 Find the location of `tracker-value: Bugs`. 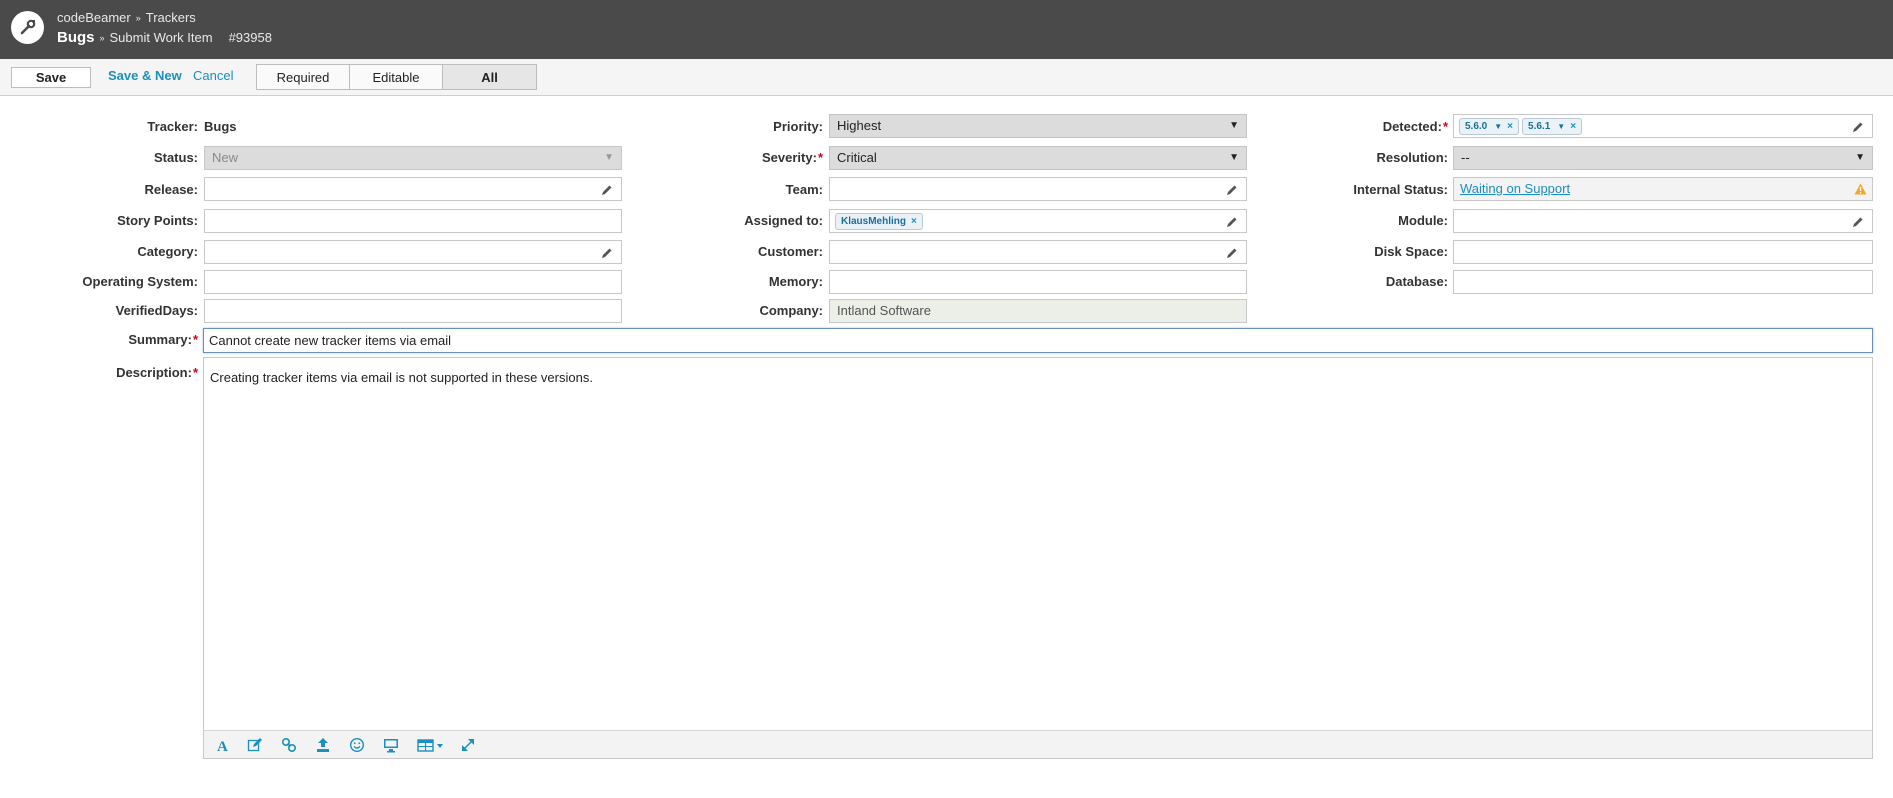

tracker-value: Bugs is located at coordinates (220, 126).